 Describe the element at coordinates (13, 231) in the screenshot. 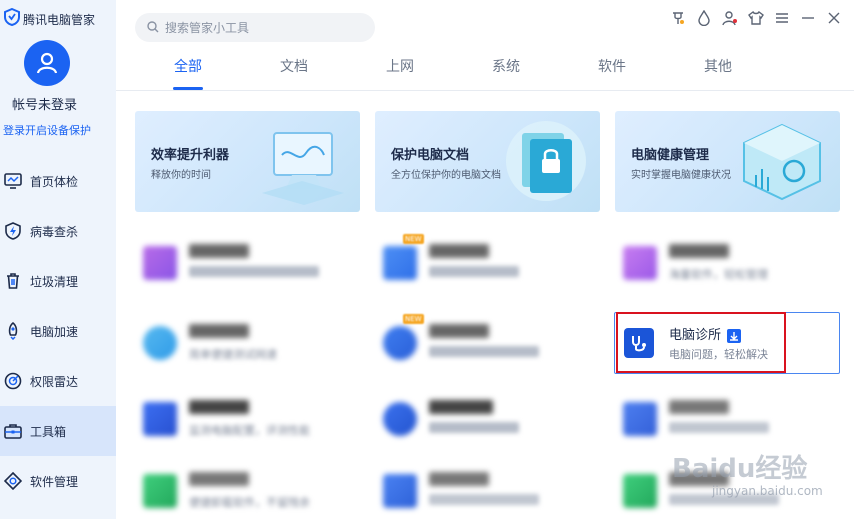

I see `shield-bolt-icon` at that location.